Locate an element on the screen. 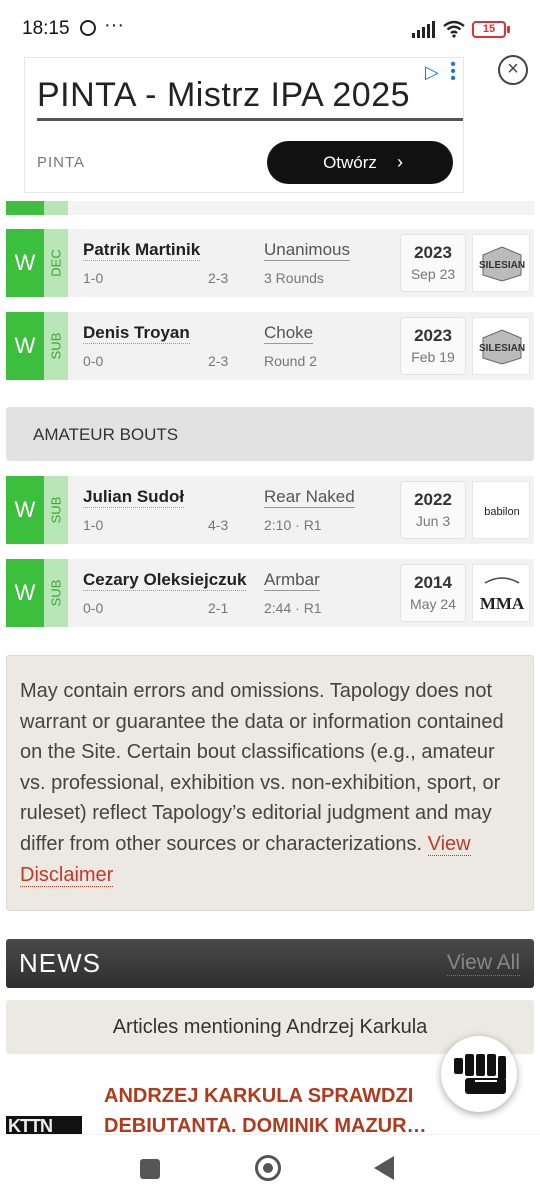 The width and height of the screenshot is (540, 1200). method-detail-sub: 3 Rounds is located at coordinates (294, 278).